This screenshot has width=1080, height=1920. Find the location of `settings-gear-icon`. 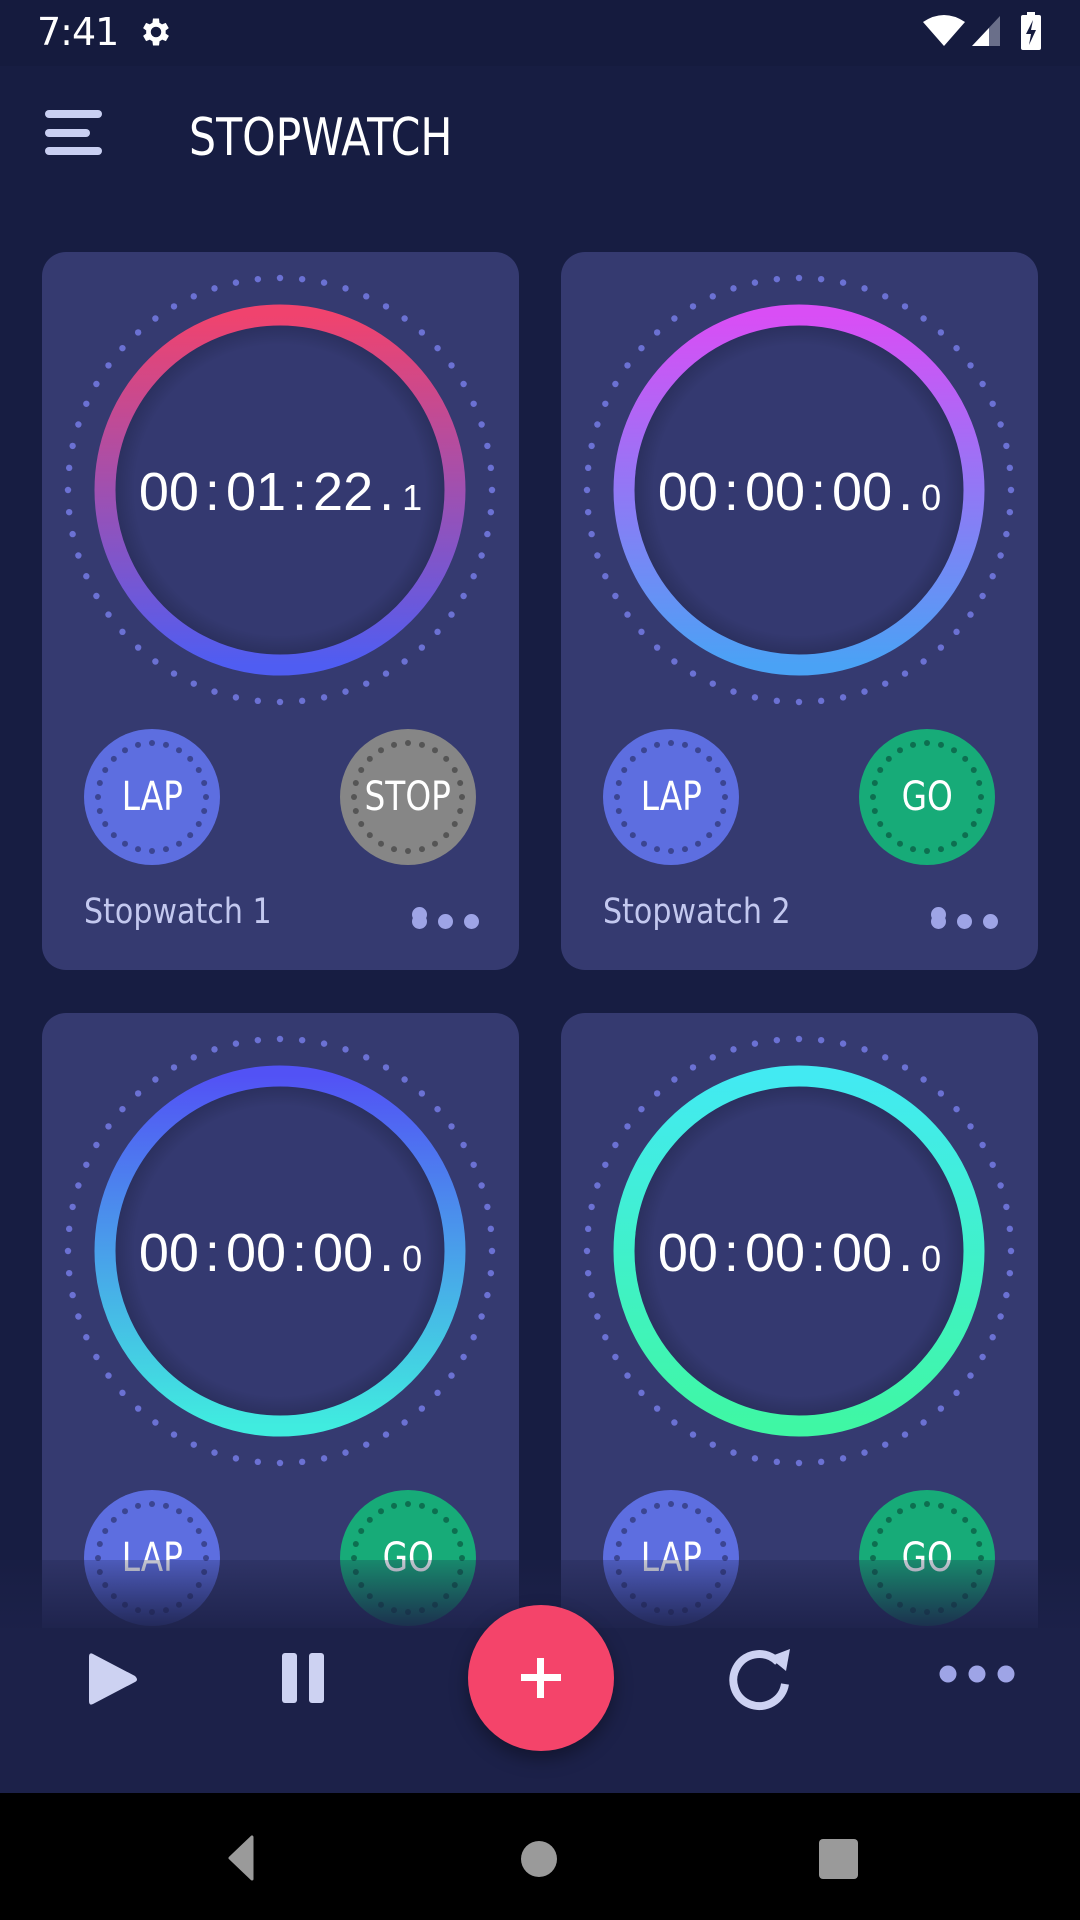

settings-gear-icon is located at coordinates (156, 32).